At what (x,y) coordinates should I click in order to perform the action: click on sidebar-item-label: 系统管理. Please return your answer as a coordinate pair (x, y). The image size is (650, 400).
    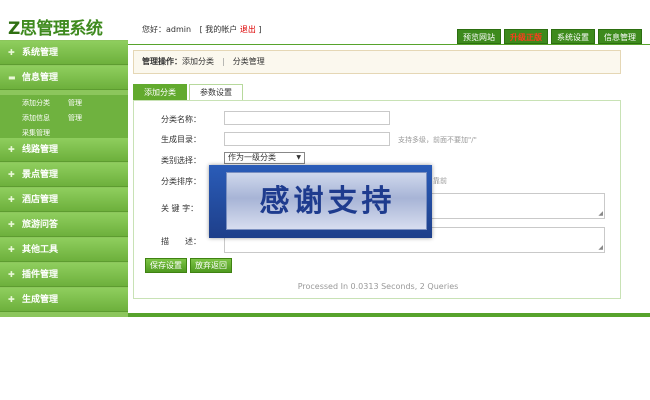
    Looking at the image, I should click on (40, 53).